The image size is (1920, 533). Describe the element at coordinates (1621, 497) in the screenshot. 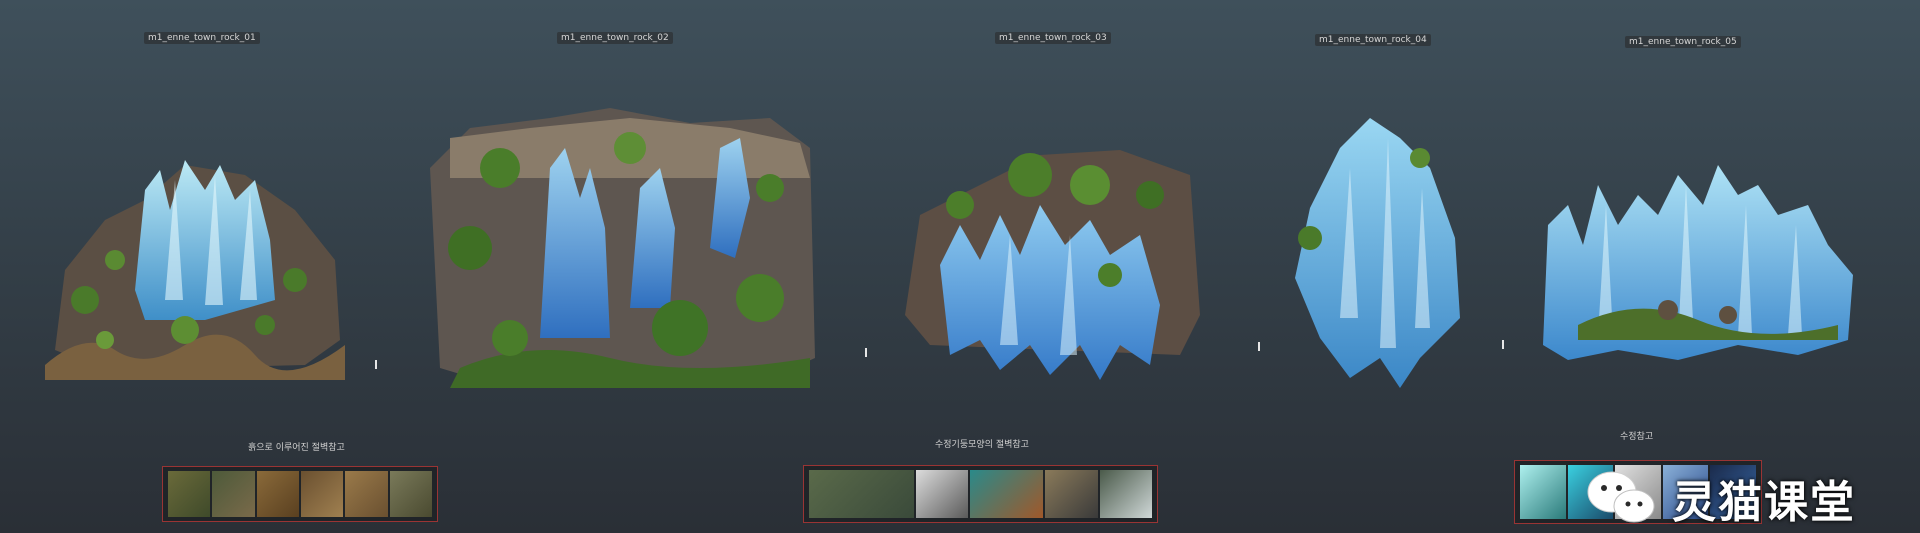

I see `wechat-icon` at that location.